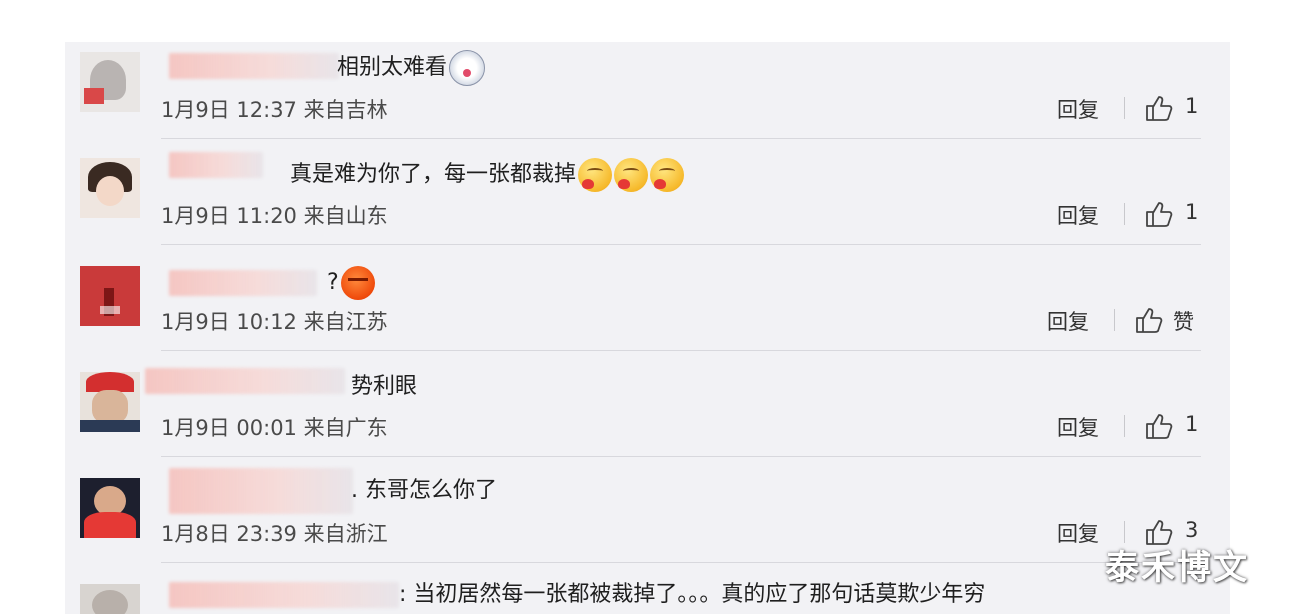 This screenshot has width=1300, height=614. What do you see at coordinates (1183, 321) in the screenshot?
I see `like-label: 赞` at bounding box center [1183, 321].